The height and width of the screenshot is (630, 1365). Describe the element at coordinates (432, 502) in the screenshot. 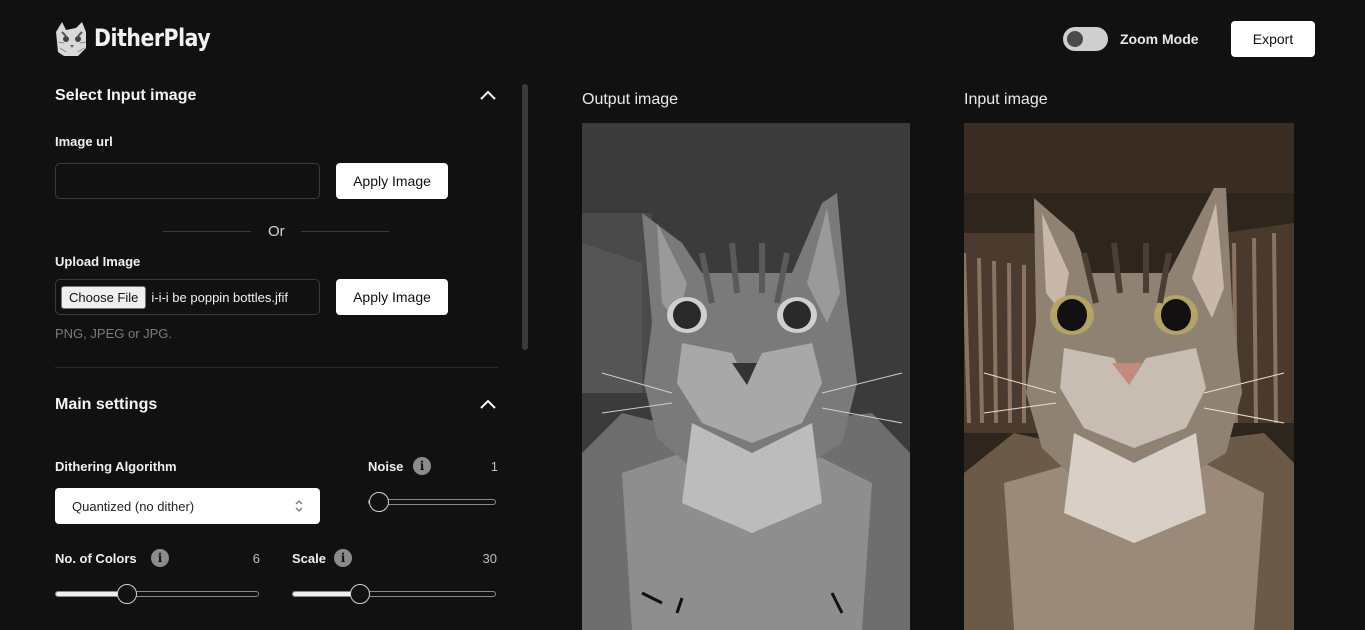

I see `noise-slider` at that location.